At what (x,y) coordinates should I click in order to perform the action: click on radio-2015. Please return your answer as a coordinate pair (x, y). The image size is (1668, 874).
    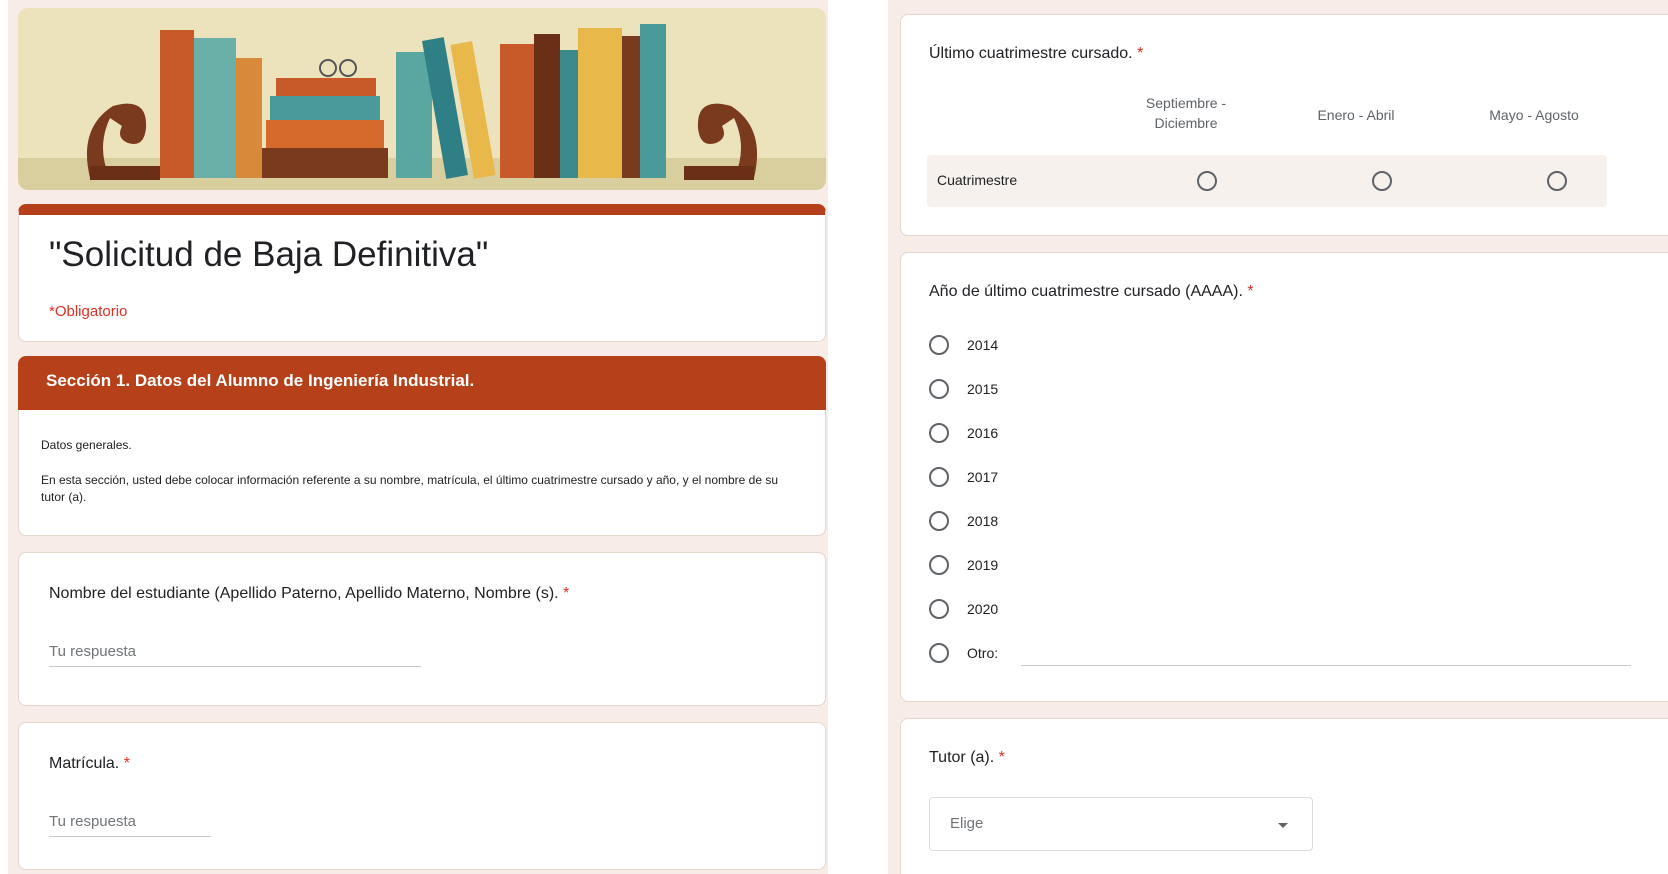
    Looking at the image, I should click on (939, 389).